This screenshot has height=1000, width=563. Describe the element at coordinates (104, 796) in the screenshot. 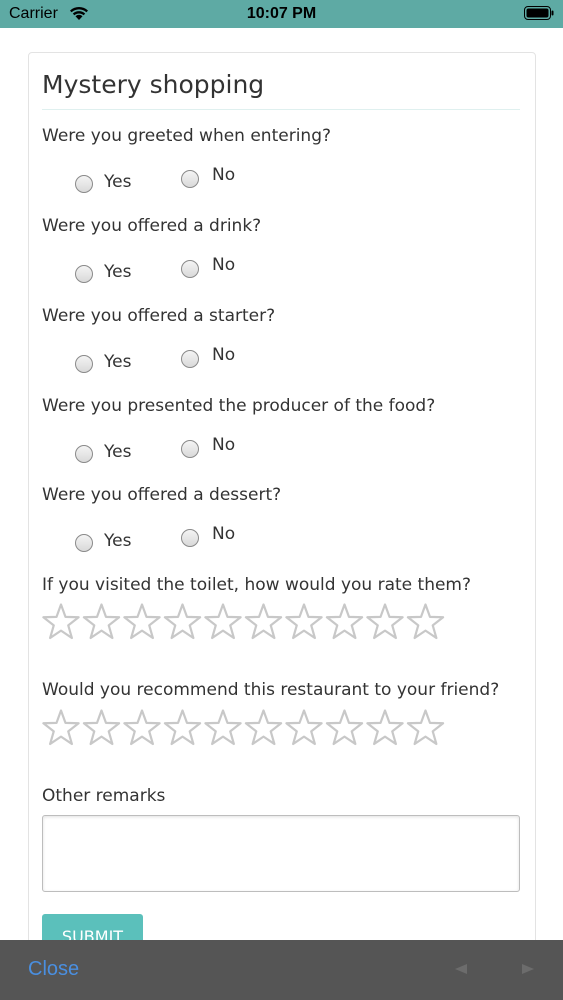

I see `remarks-label: Other remarks` at that location.